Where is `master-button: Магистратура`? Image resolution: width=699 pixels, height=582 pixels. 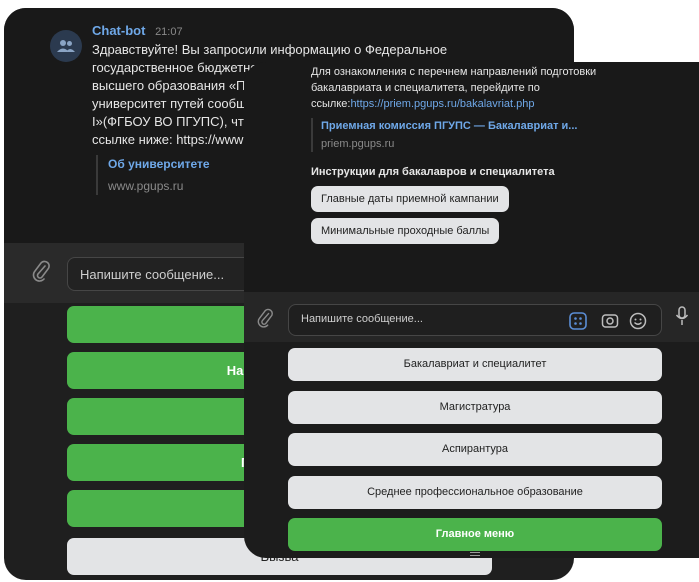
master-button: Магистратура is located at coordinates (475, 407).